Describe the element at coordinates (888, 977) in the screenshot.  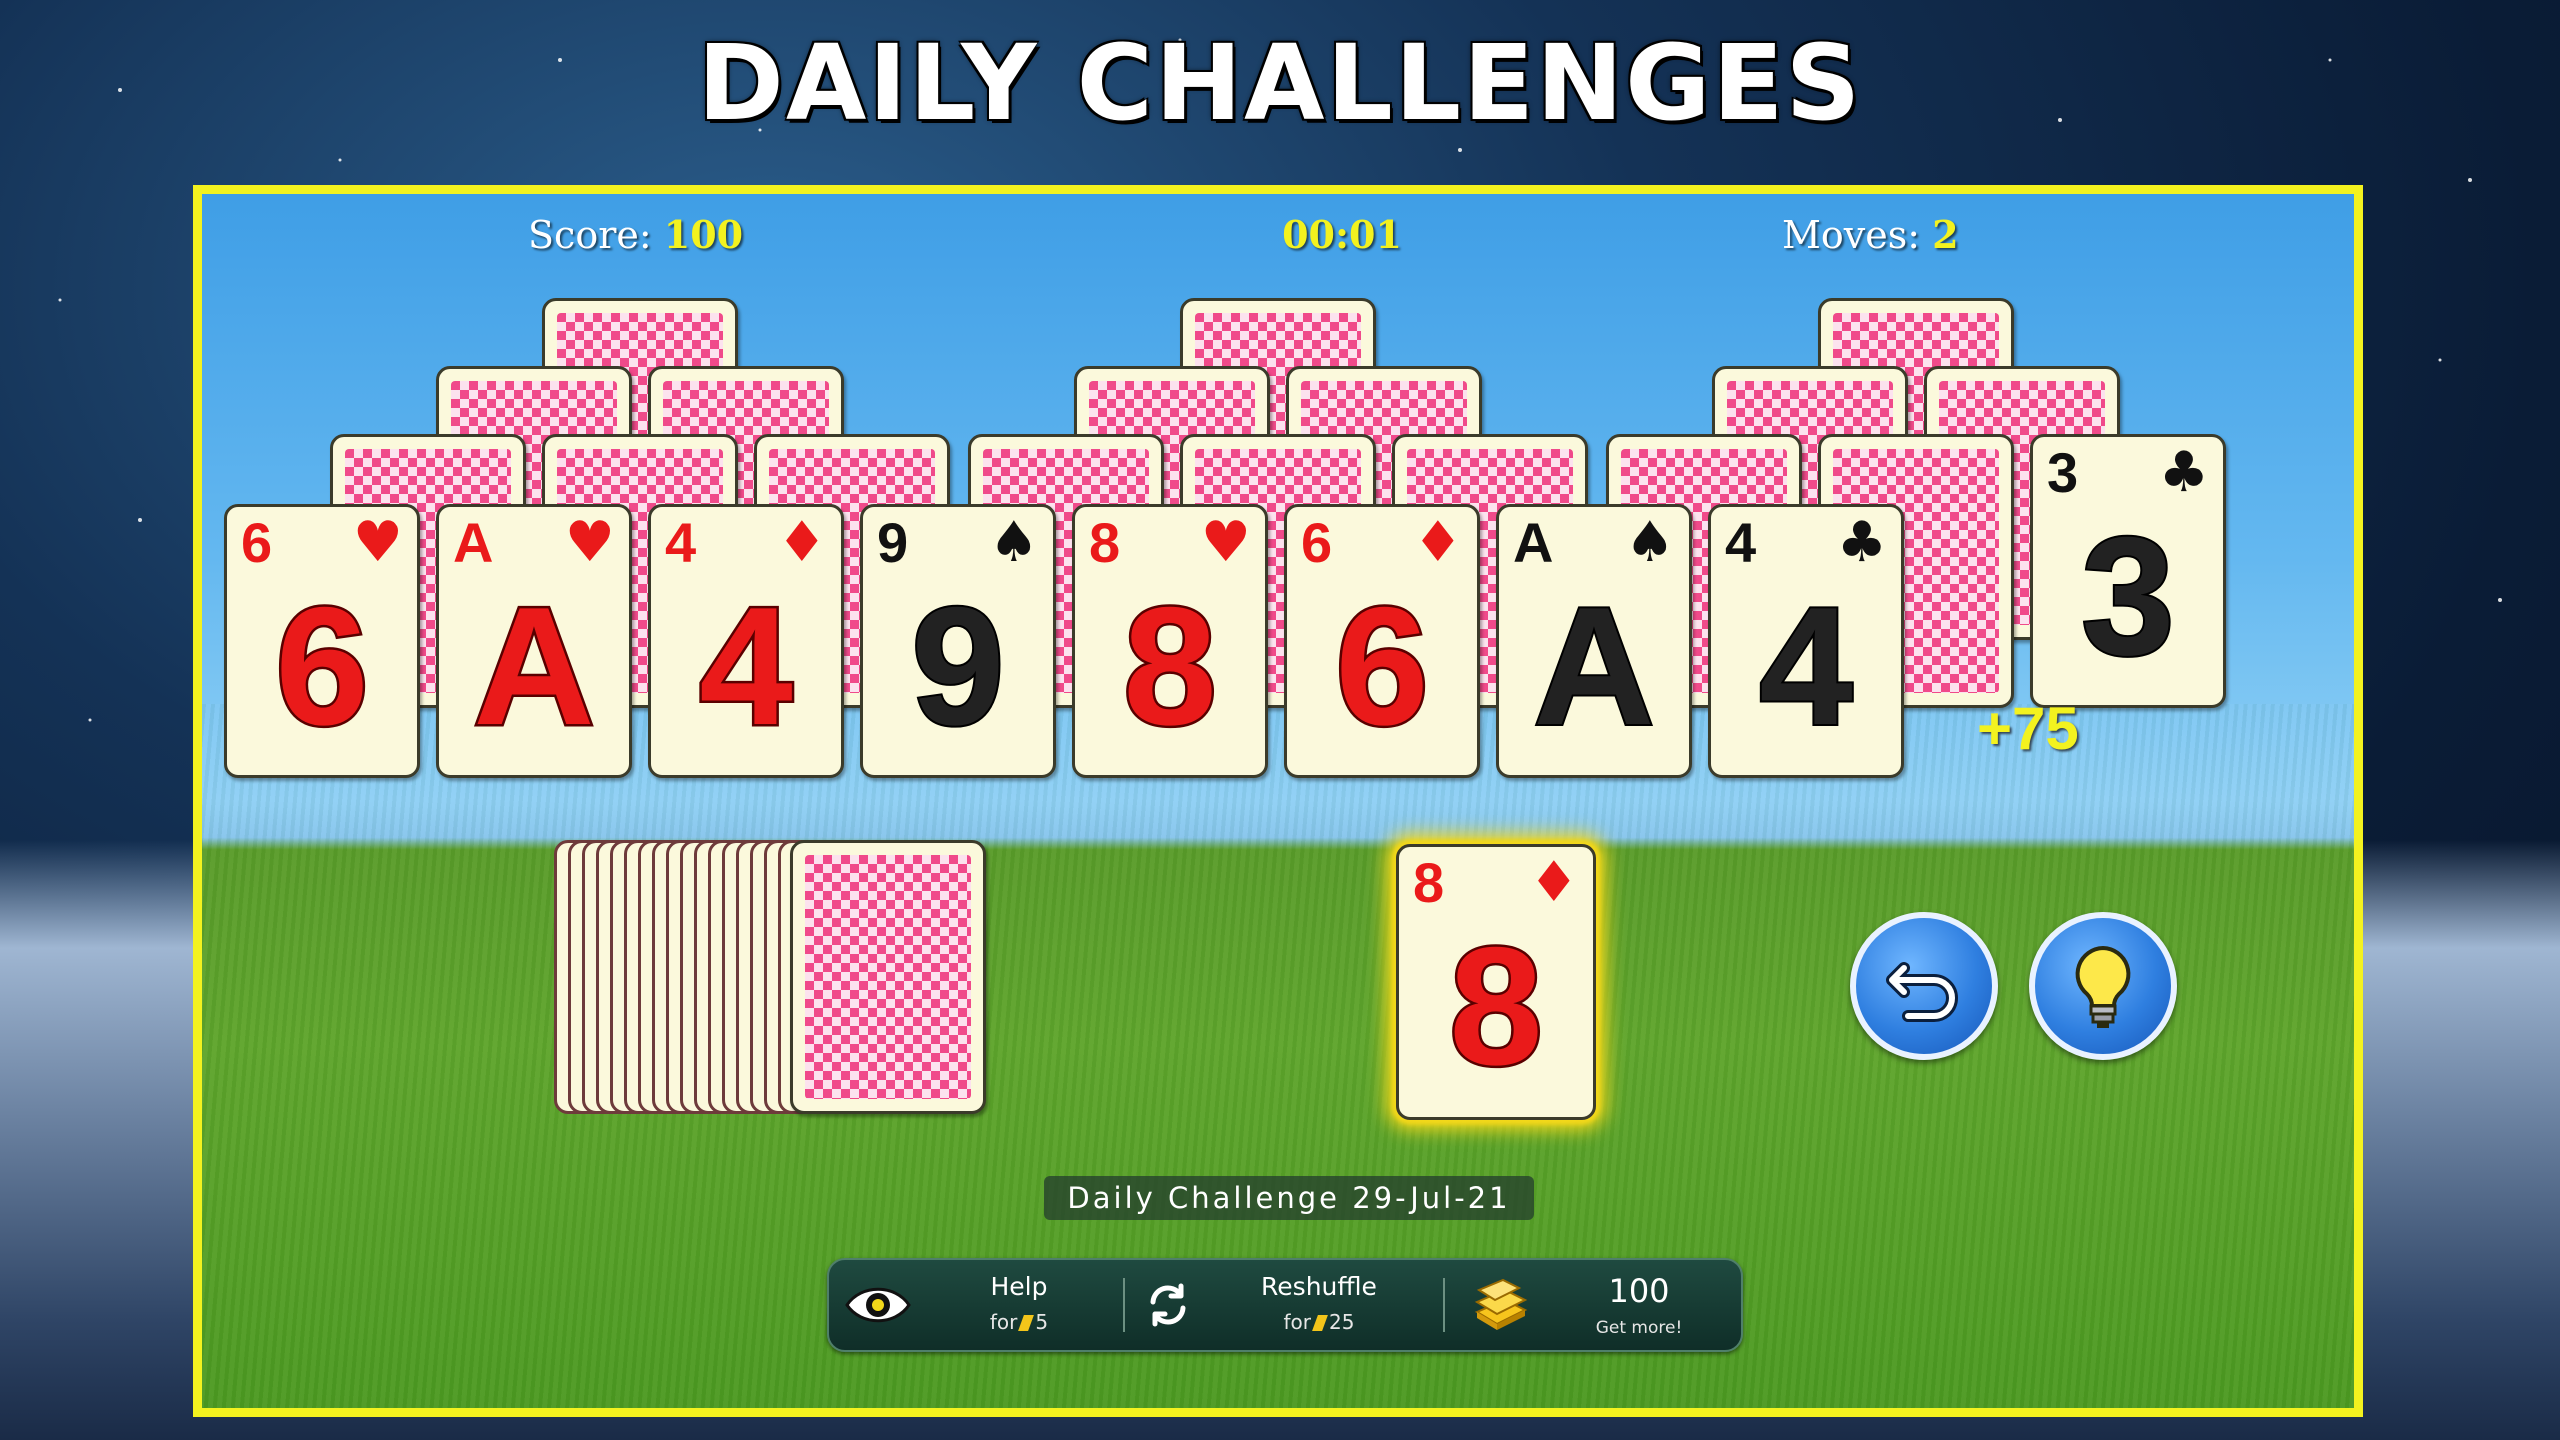
I see `stock-top-card` at that location.